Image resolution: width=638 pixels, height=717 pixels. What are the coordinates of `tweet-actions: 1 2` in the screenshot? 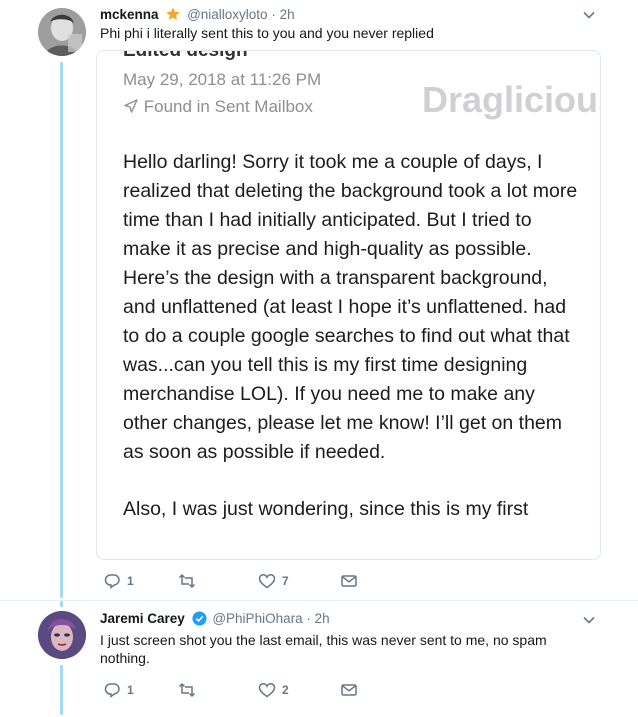 It's located at (250, 691).